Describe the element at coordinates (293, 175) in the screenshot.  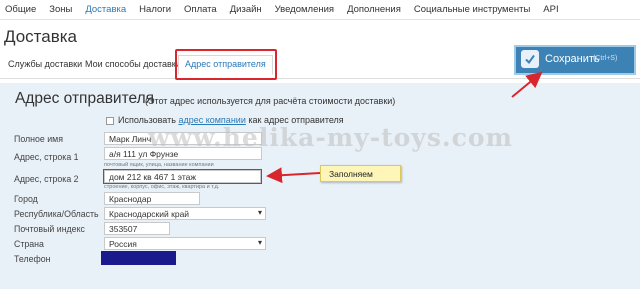
I see `arrow-to-address-field` at that location.